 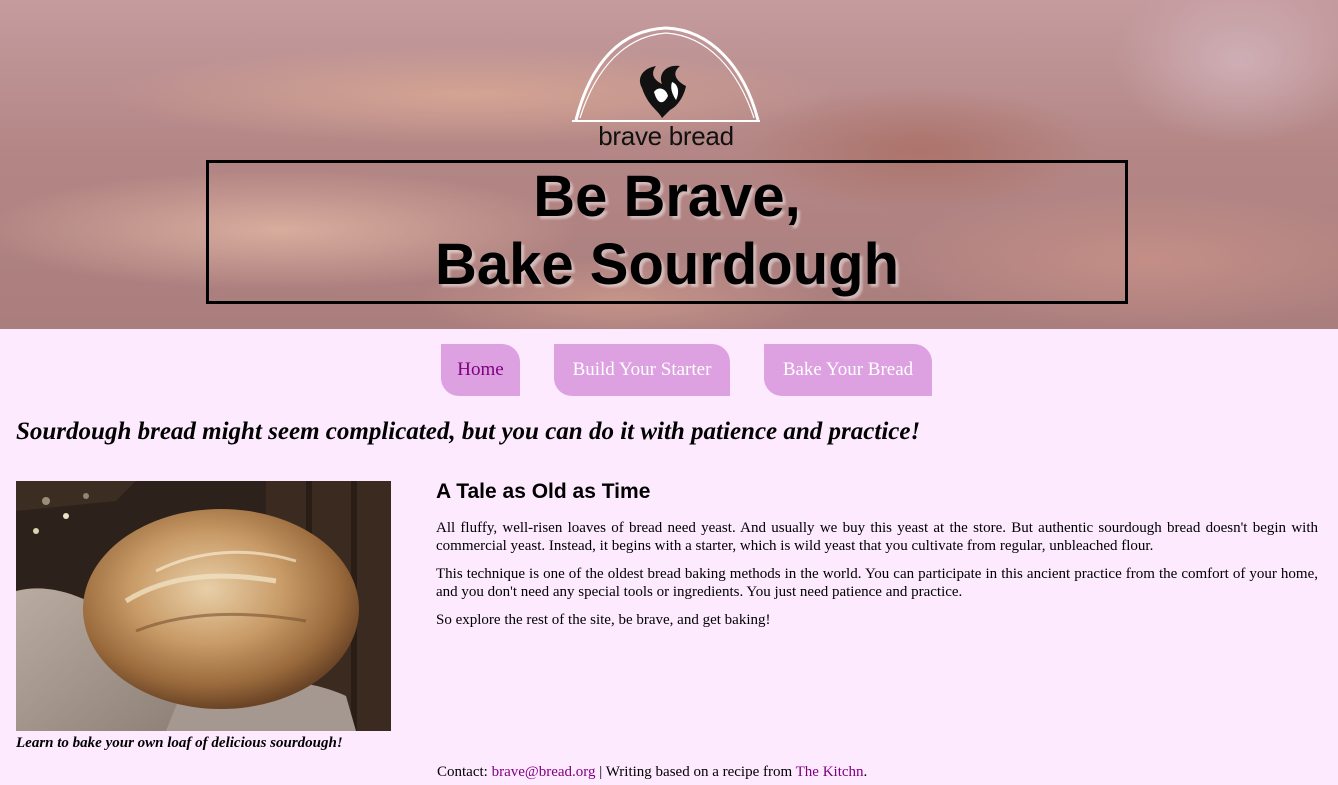 I want to click on sourdough-loaf-image, so click(x=203, y=606).